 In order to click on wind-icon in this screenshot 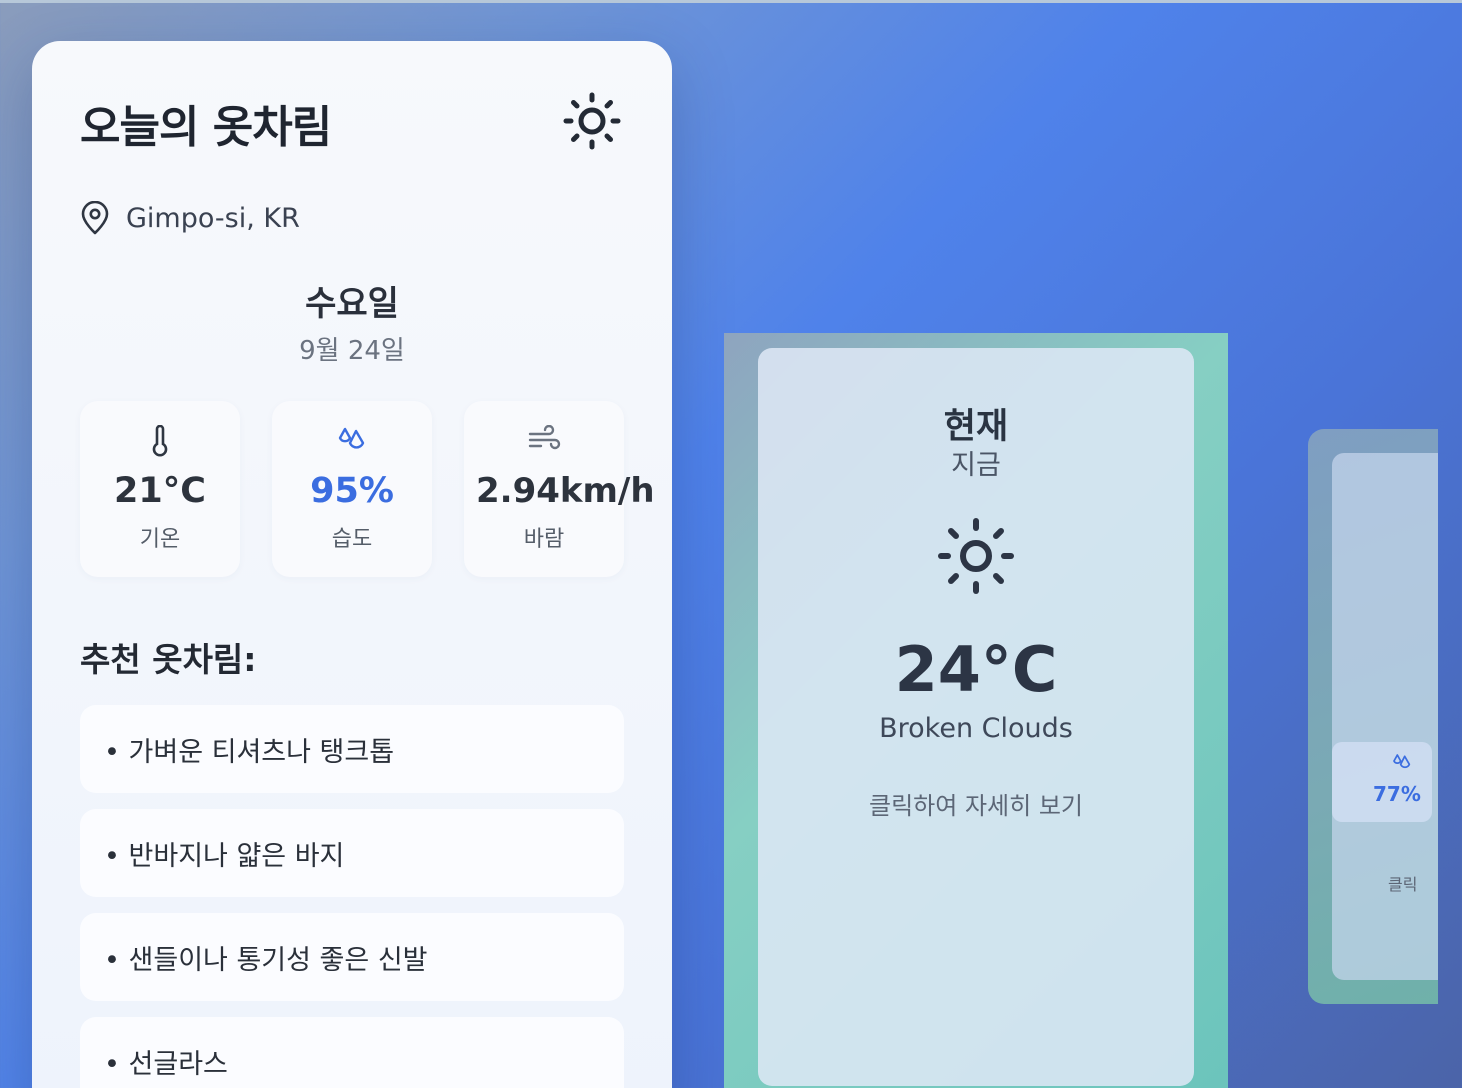, I will do `click(544, 437)`.